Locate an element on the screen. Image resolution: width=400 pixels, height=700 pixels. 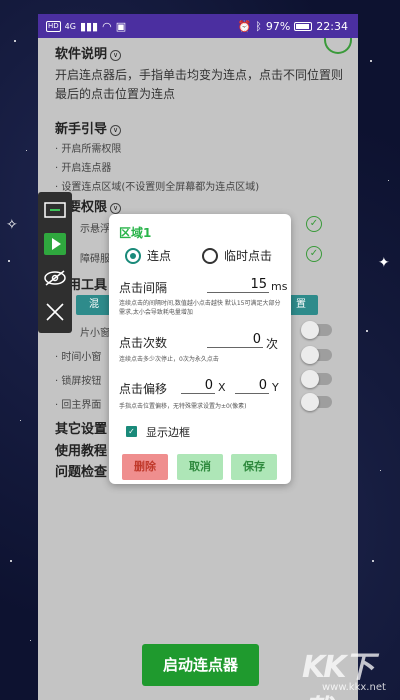
section-guide-title: 新手引导 is located at coordinates (81, 129).